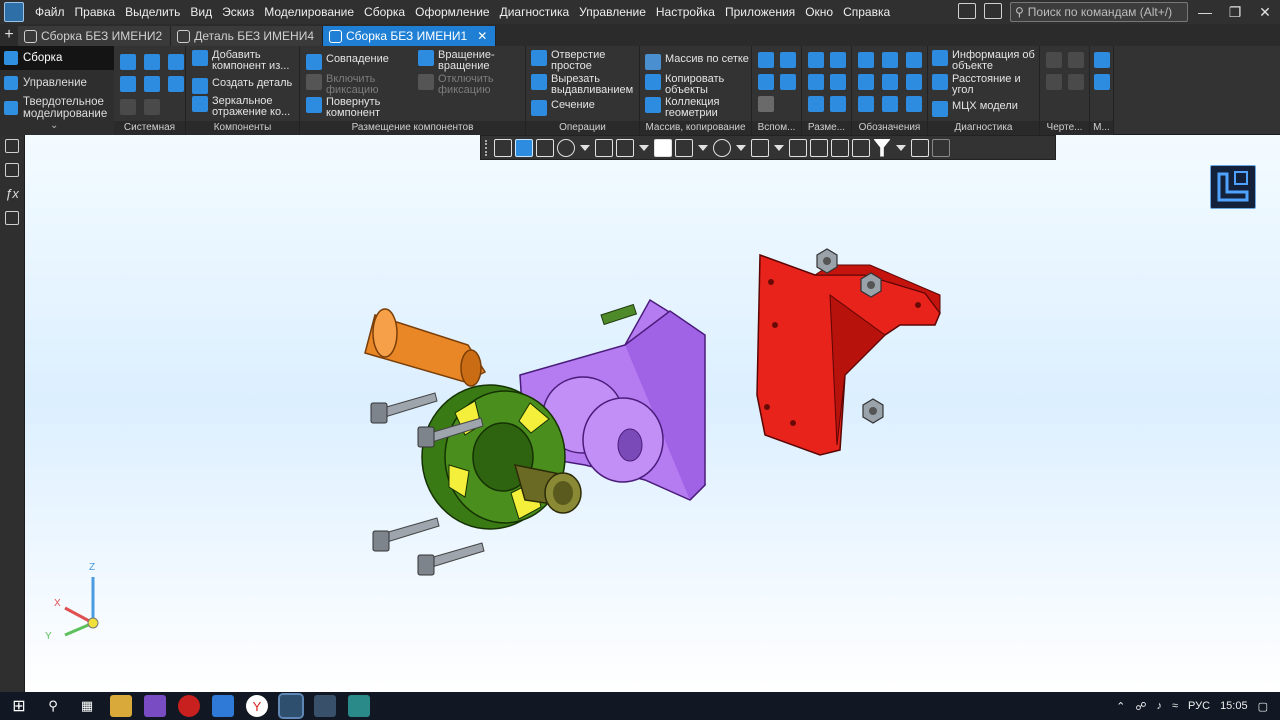 The width and height of the screenshot is (1280, 720). Describe the element at coordinates (535, 12) in the screenshot. I see `menu-diagnostics: Диагностика` at that location.